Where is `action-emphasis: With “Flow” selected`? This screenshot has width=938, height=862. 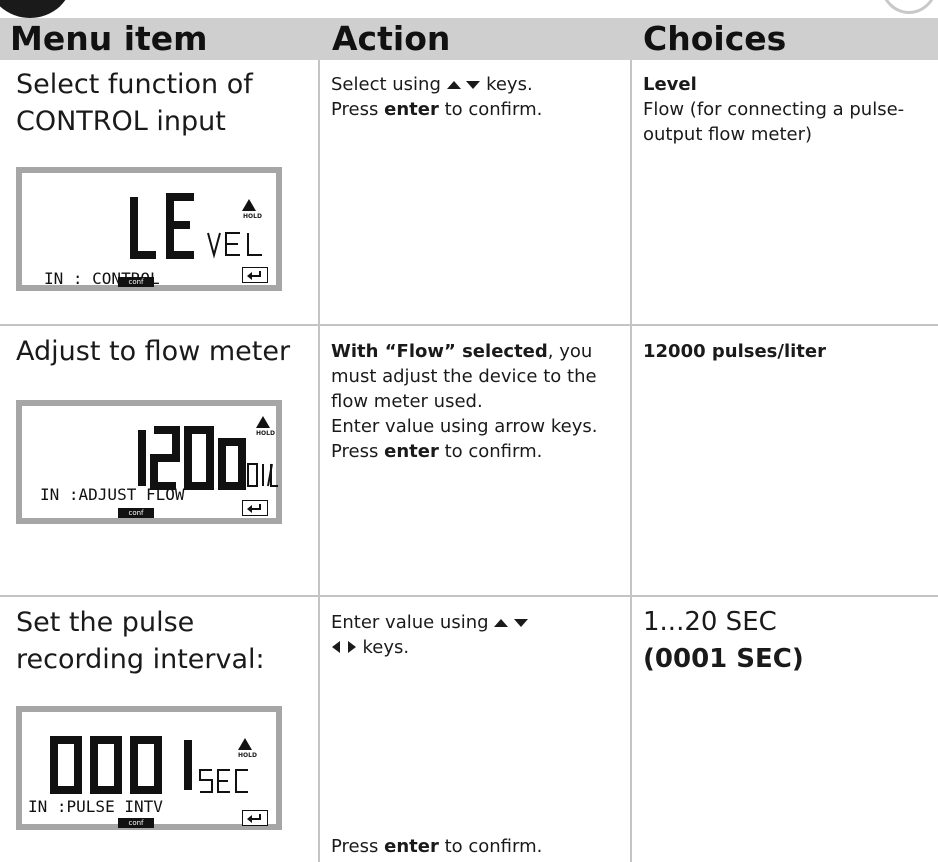
action-emphasis: With “Flow” selected is located at coordinates (439, 351).